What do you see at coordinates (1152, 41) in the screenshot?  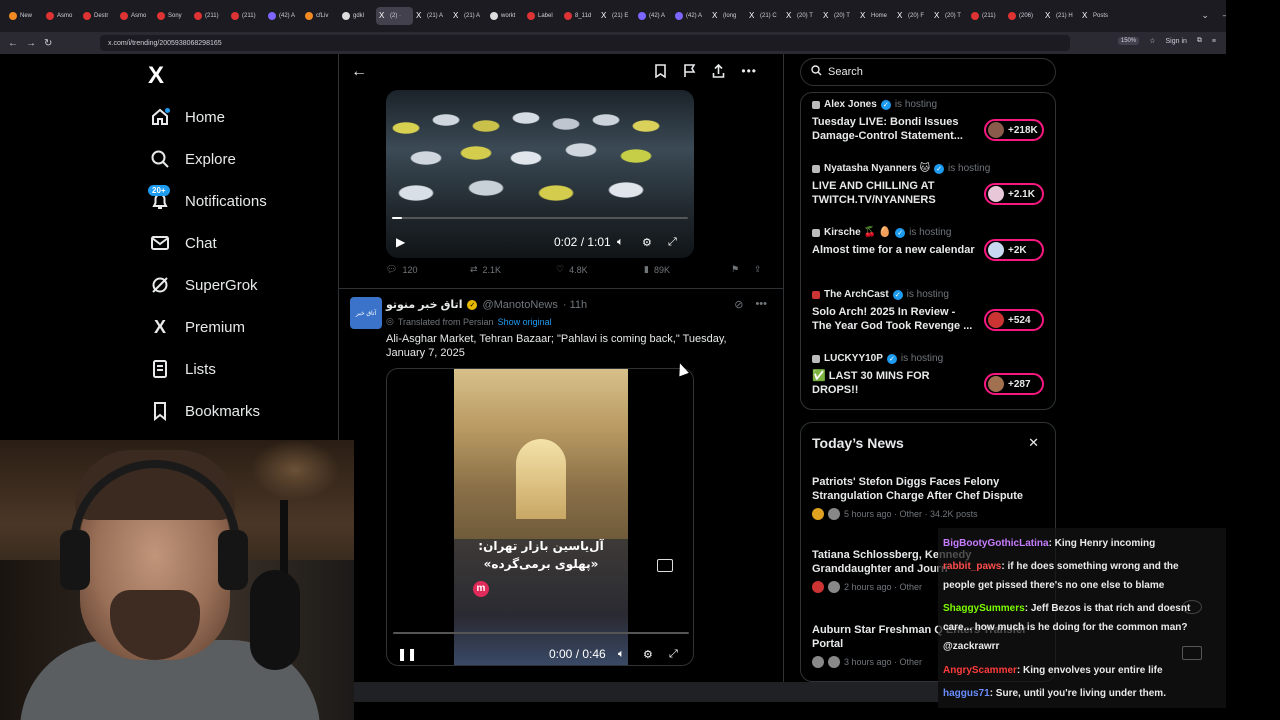 I see `star-icon: ☆` at bounding box center [1152, 41].